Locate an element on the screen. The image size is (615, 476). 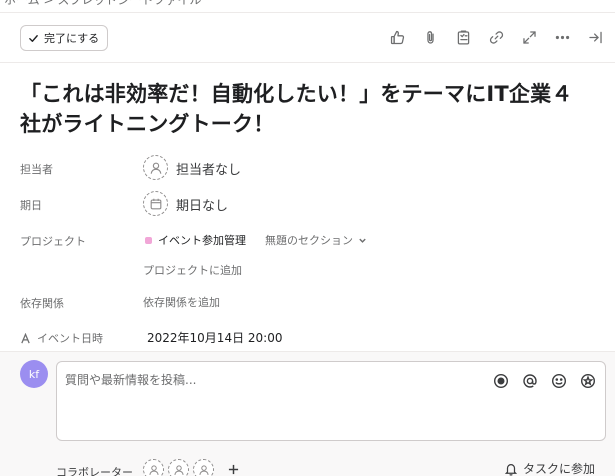
section-name: 無題のセクション is located at coordinates (309, 240).